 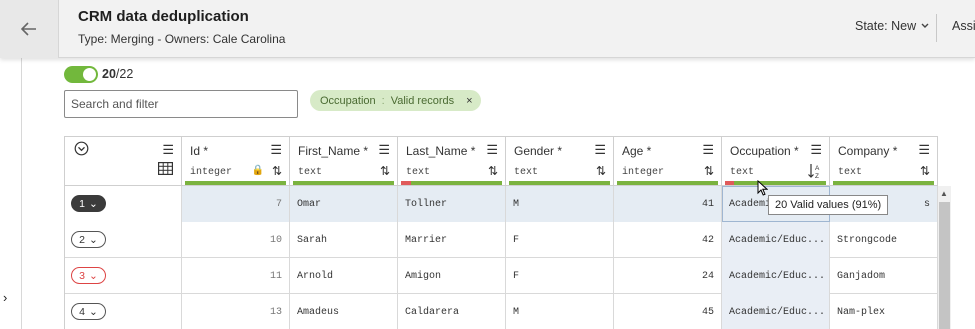 I want to click on row-controls: 2 ⌄, so click(x=123, y=240).